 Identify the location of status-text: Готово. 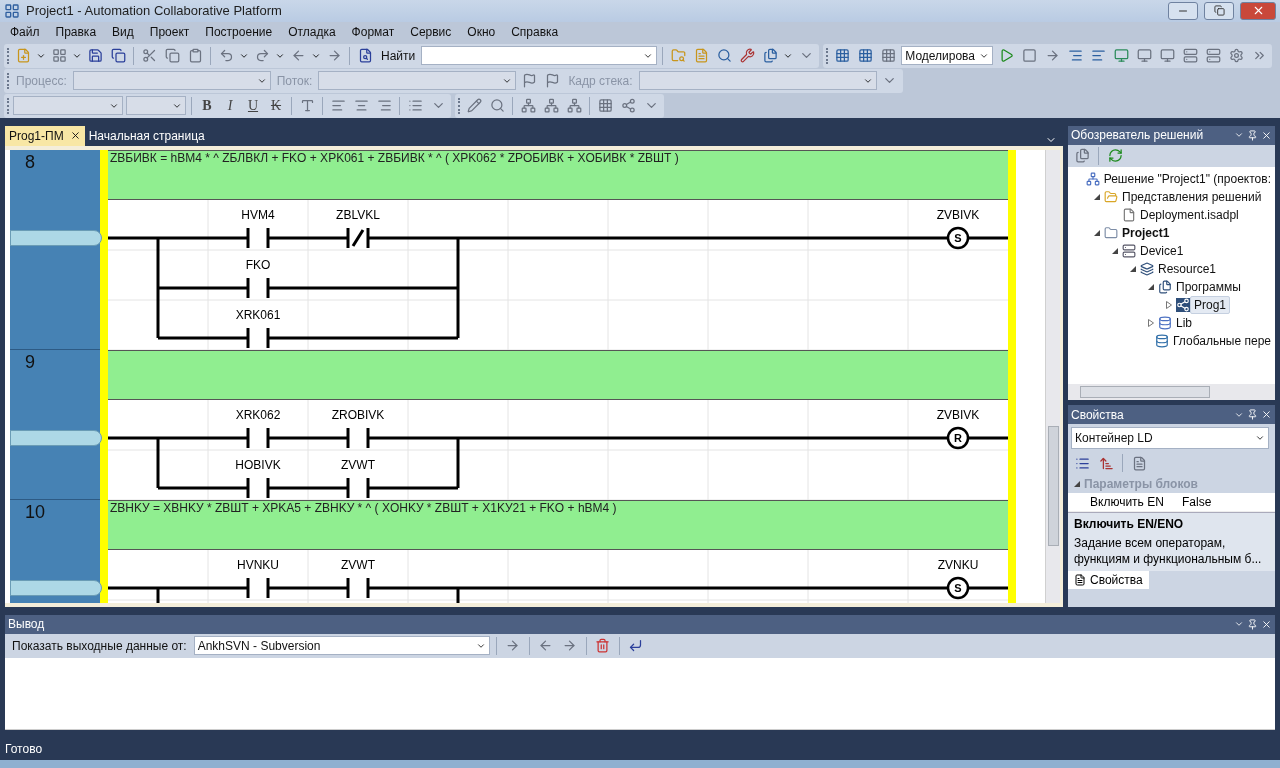
(24, 750).